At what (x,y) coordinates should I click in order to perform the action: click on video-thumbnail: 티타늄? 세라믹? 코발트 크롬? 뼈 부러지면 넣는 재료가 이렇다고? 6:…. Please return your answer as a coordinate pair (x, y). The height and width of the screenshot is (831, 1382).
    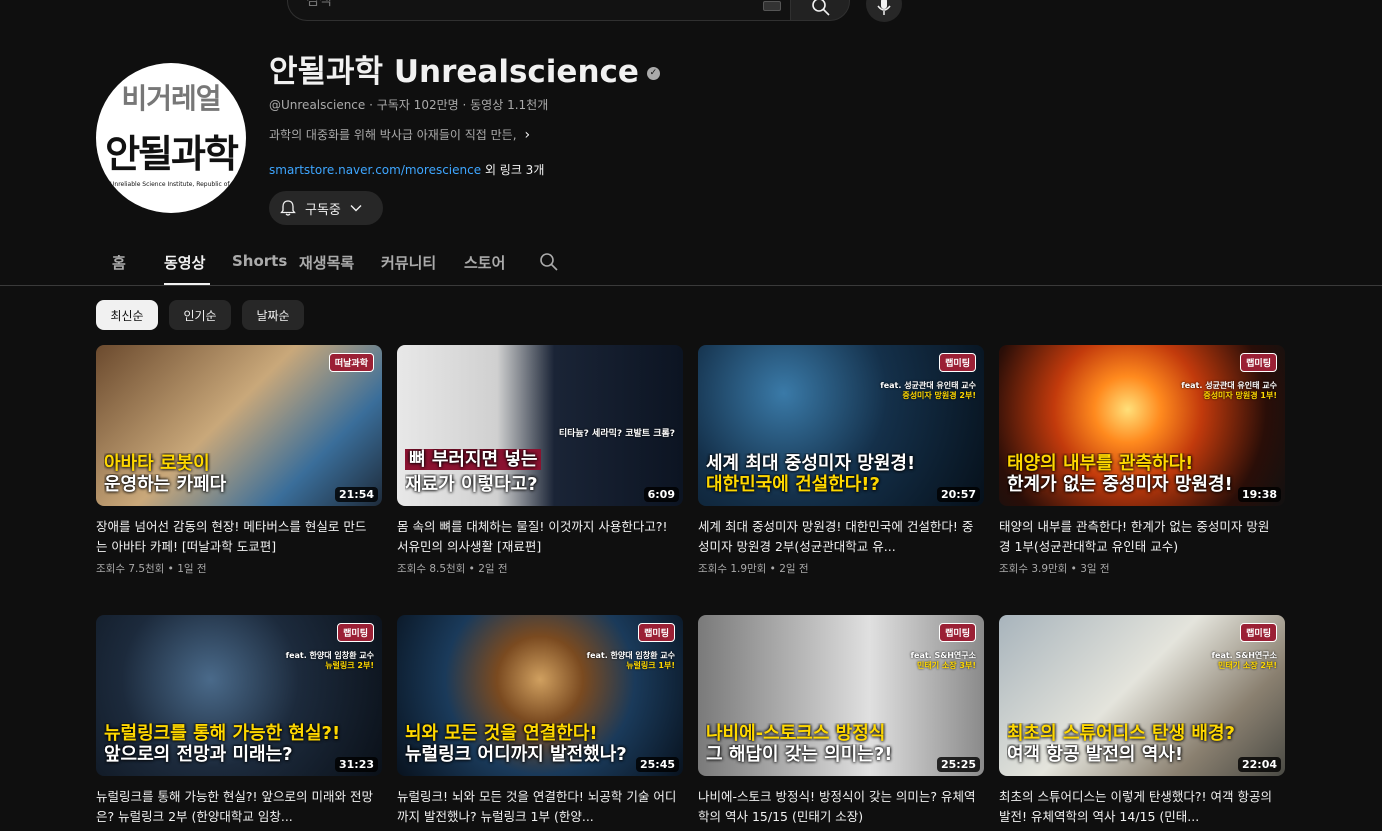
    Looking at the image, I should click on (540, 425).